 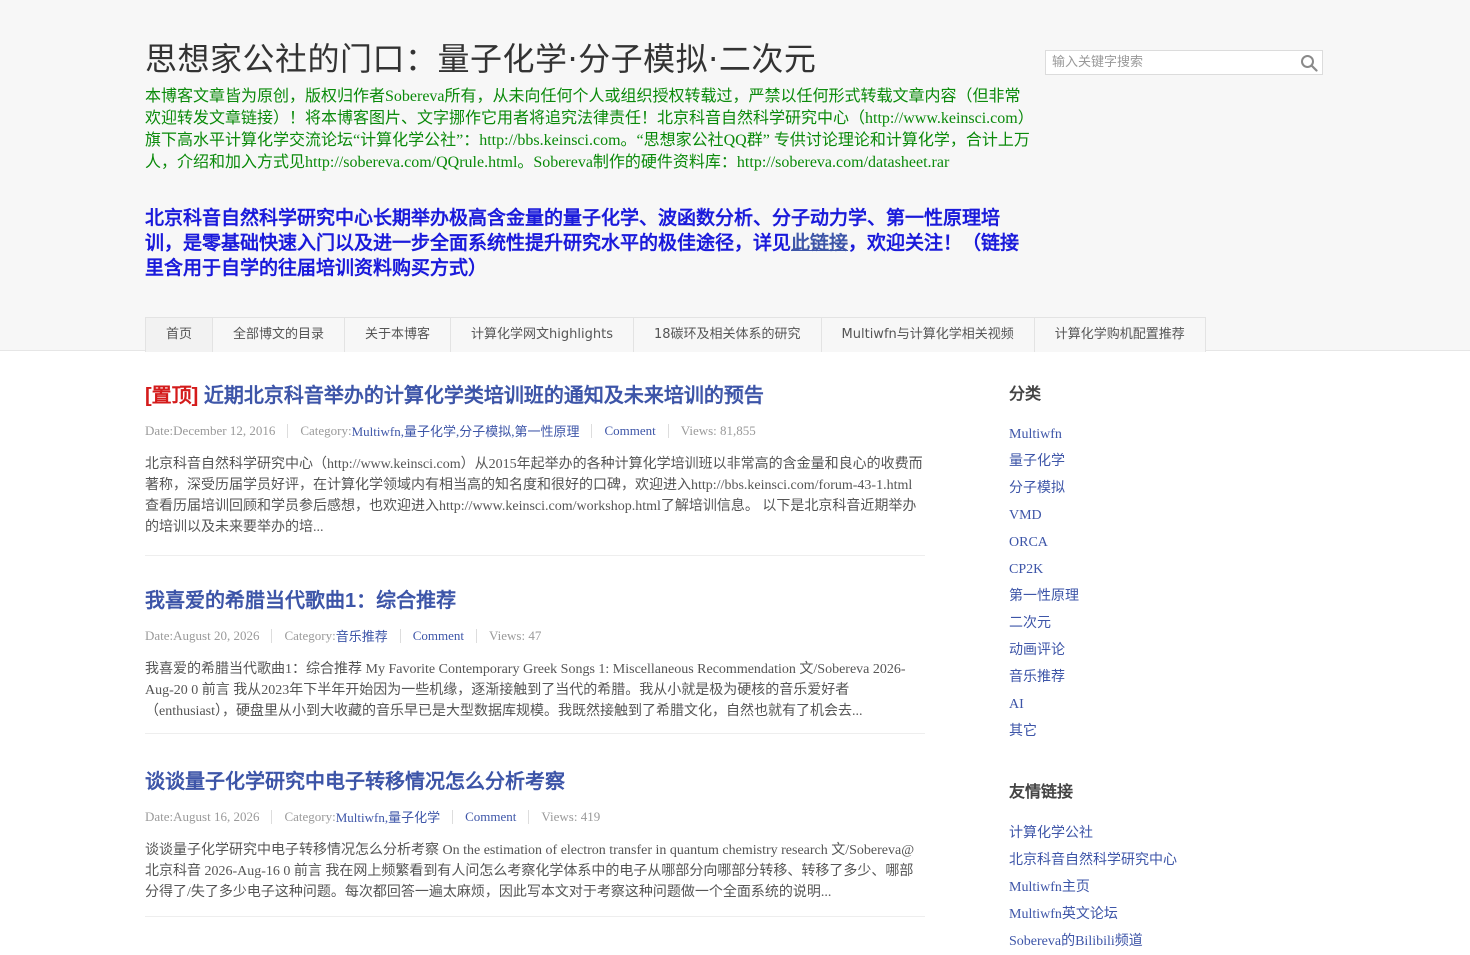 What do you see at coordinates (1030, 623) in the screenshot?
I see `category-link: 二次元` at bounding box center [1030, 623].